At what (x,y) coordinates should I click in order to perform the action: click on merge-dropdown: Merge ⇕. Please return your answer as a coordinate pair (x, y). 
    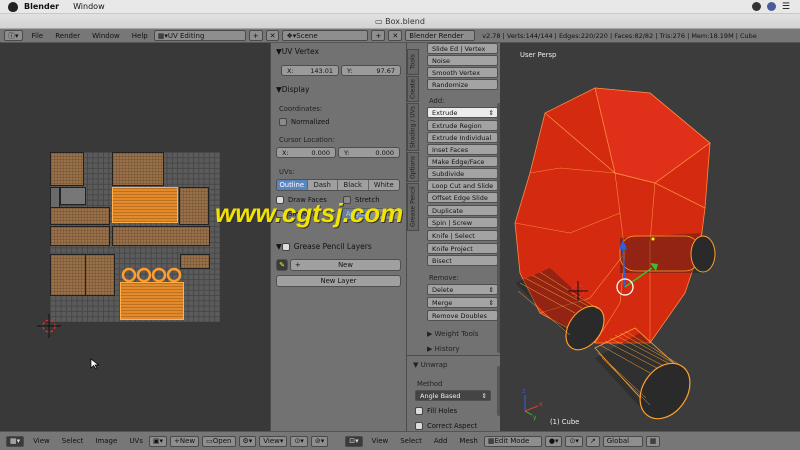
    Looking at the image, I should click on (462, 302).